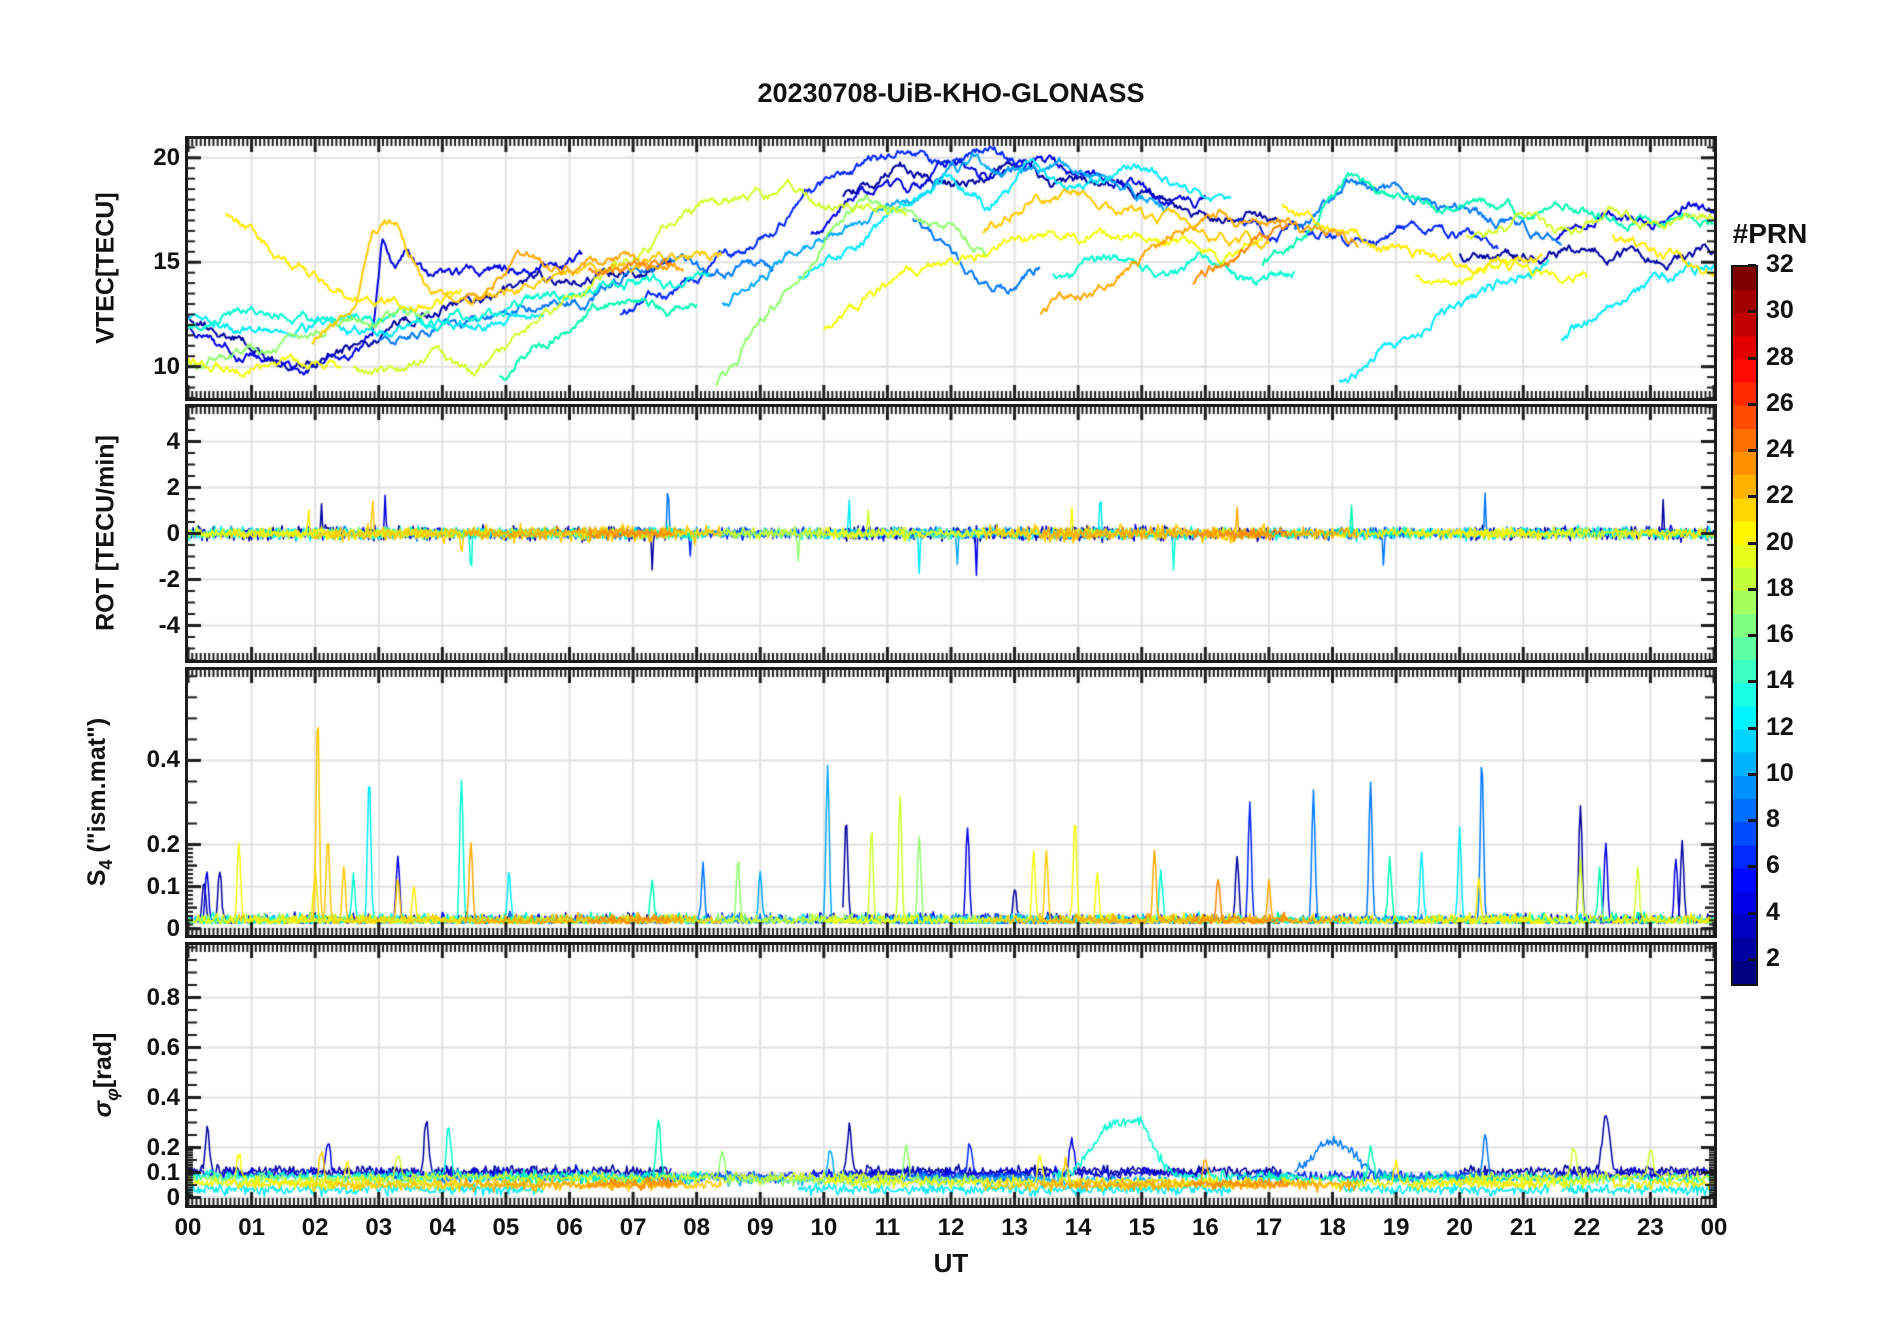  Describe the element at coordinates (442, 1227) in the screenshot. I see `x-tick-label: 04` at that location.